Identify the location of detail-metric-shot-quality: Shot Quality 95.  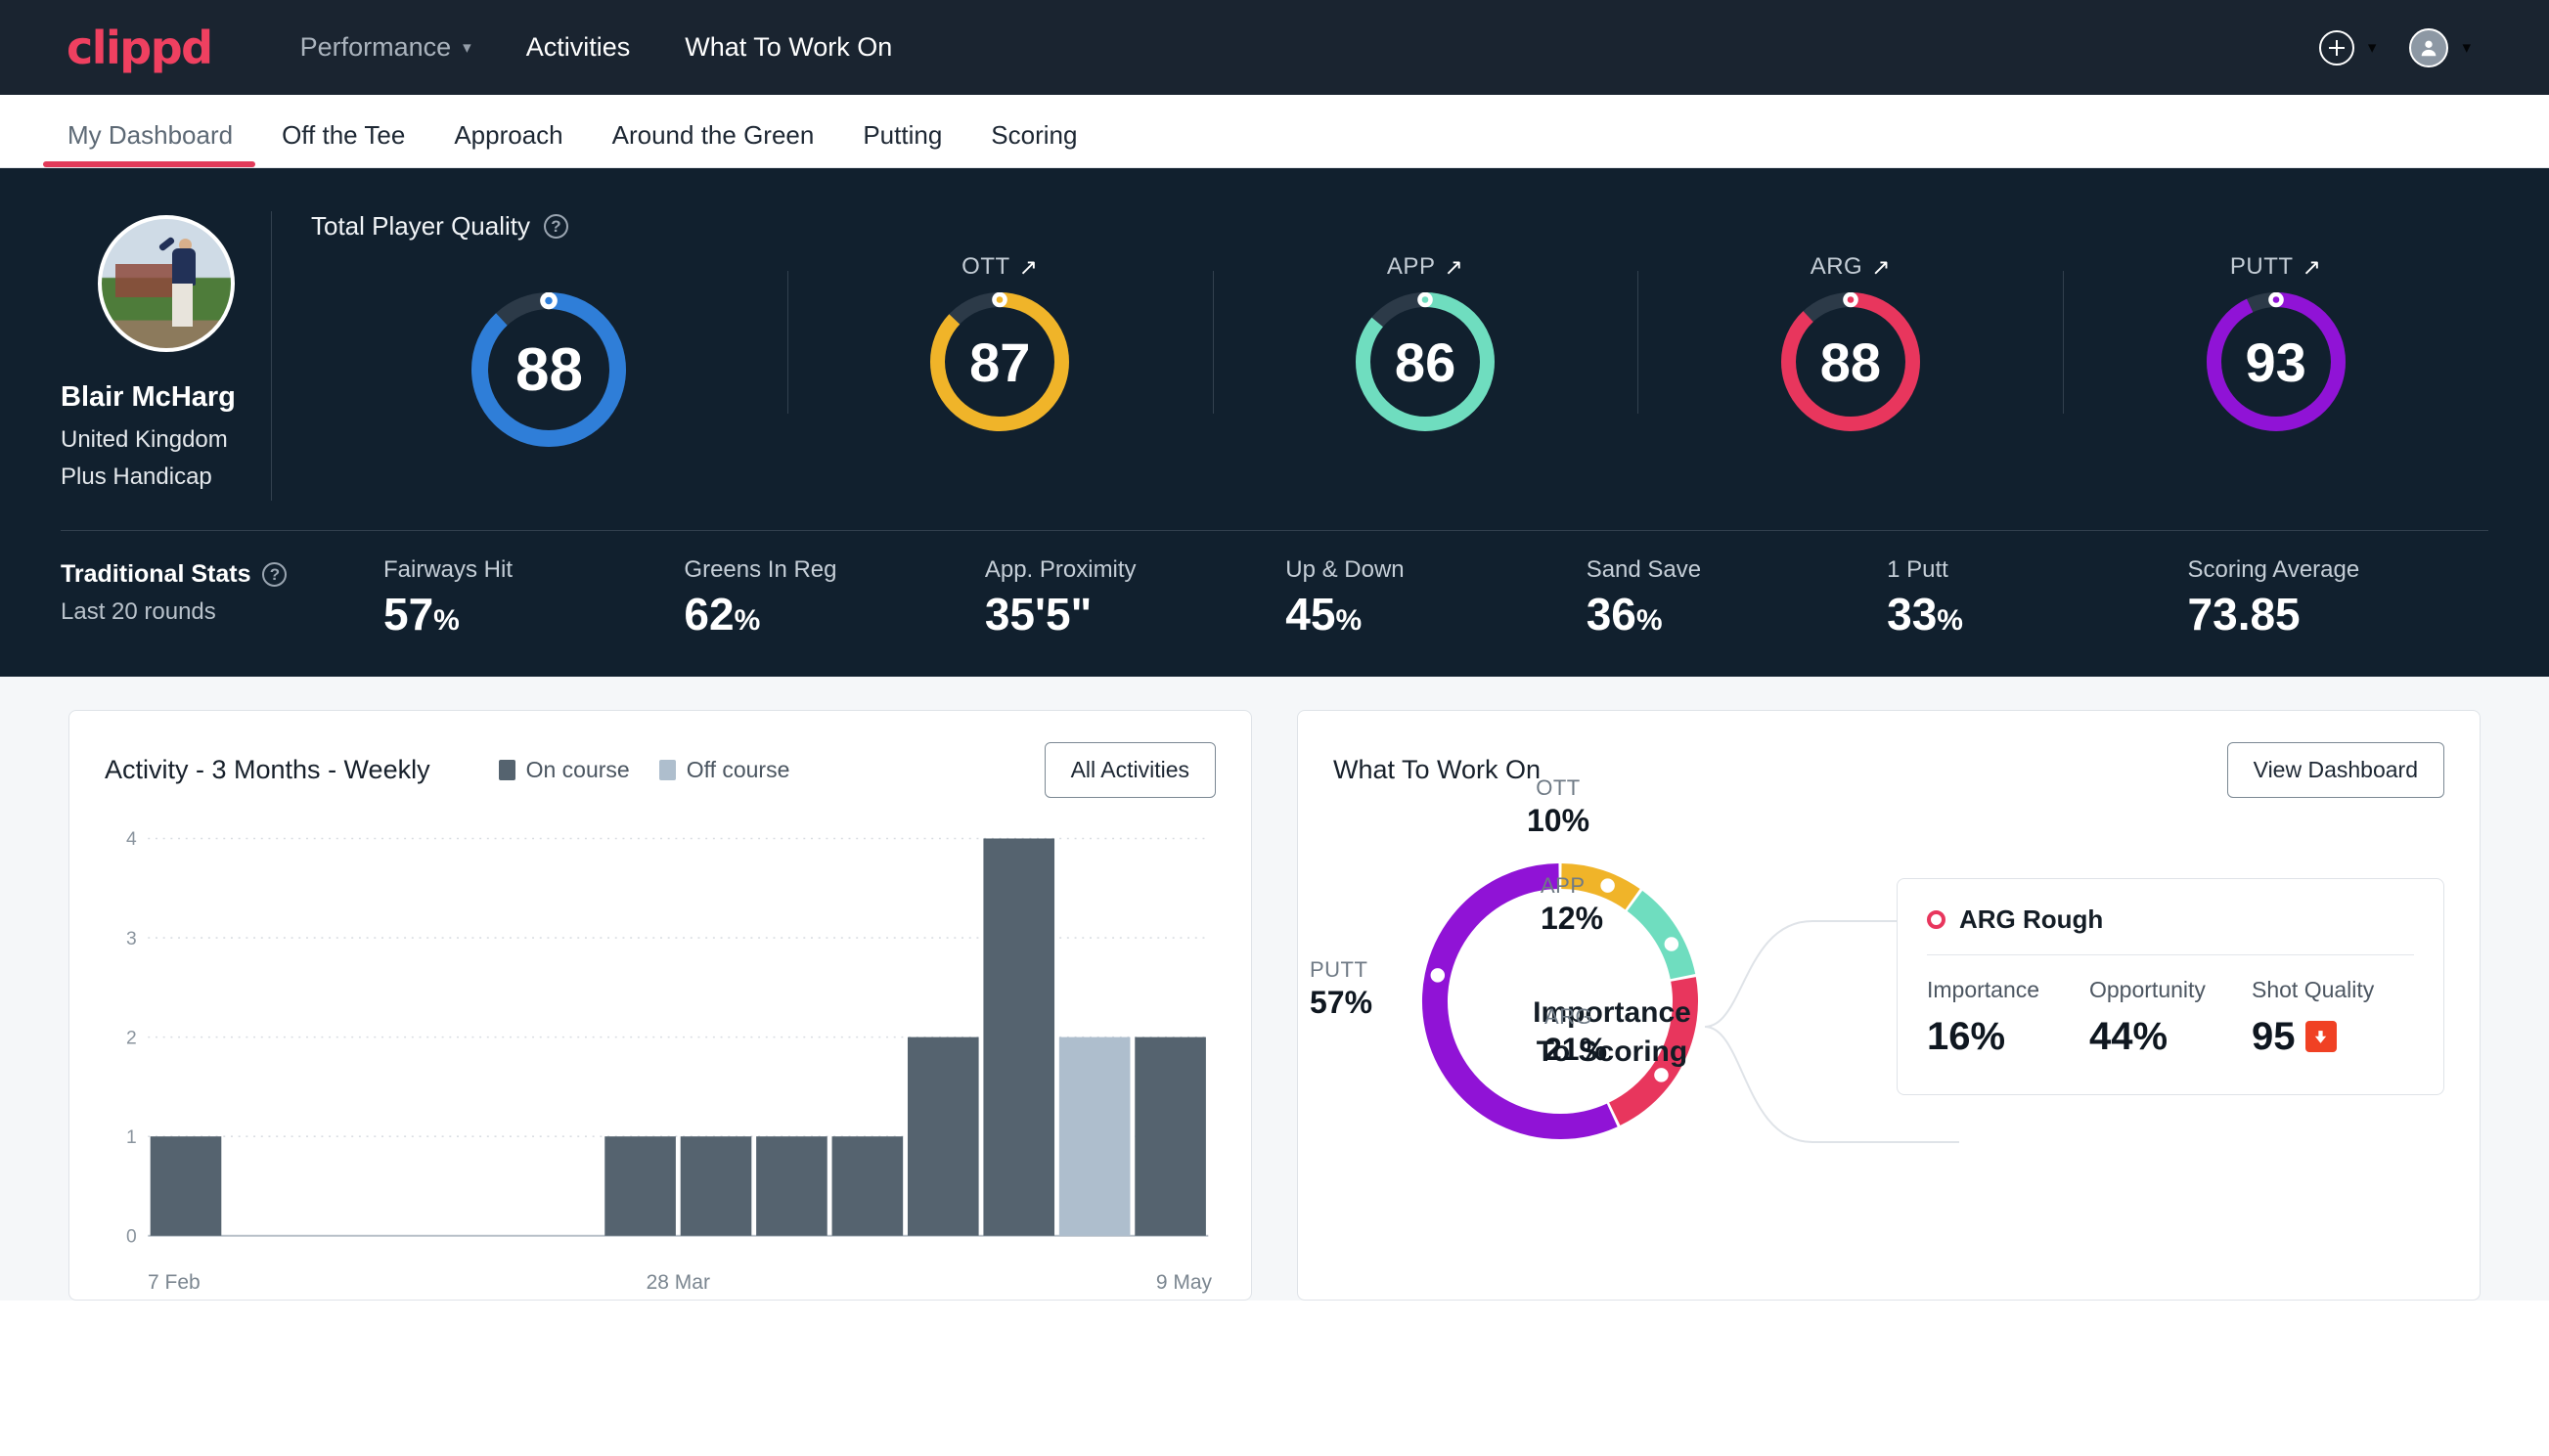
(2333, 1018).